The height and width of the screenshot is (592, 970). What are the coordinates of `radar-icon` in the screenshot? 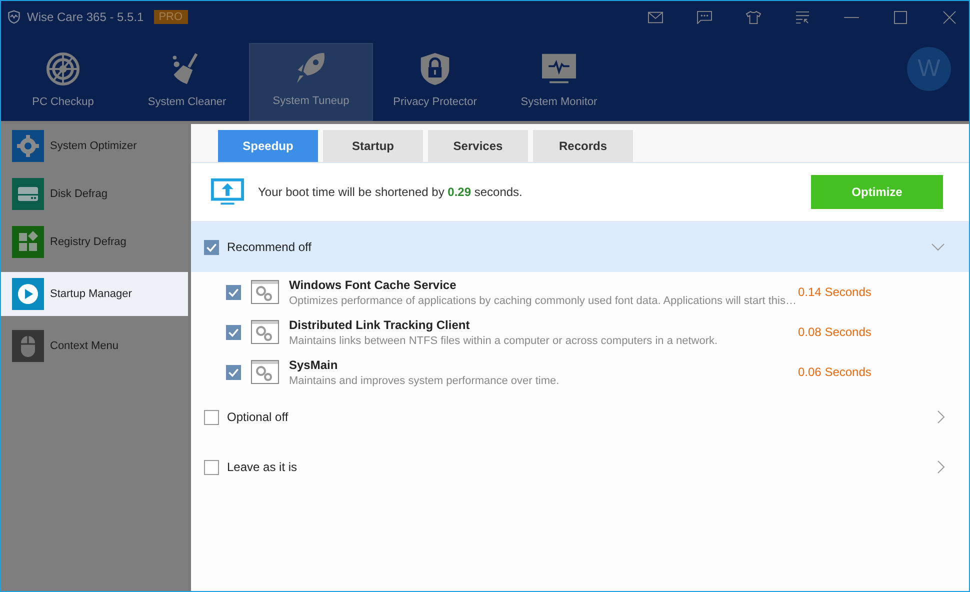 It's located at (63, 69).